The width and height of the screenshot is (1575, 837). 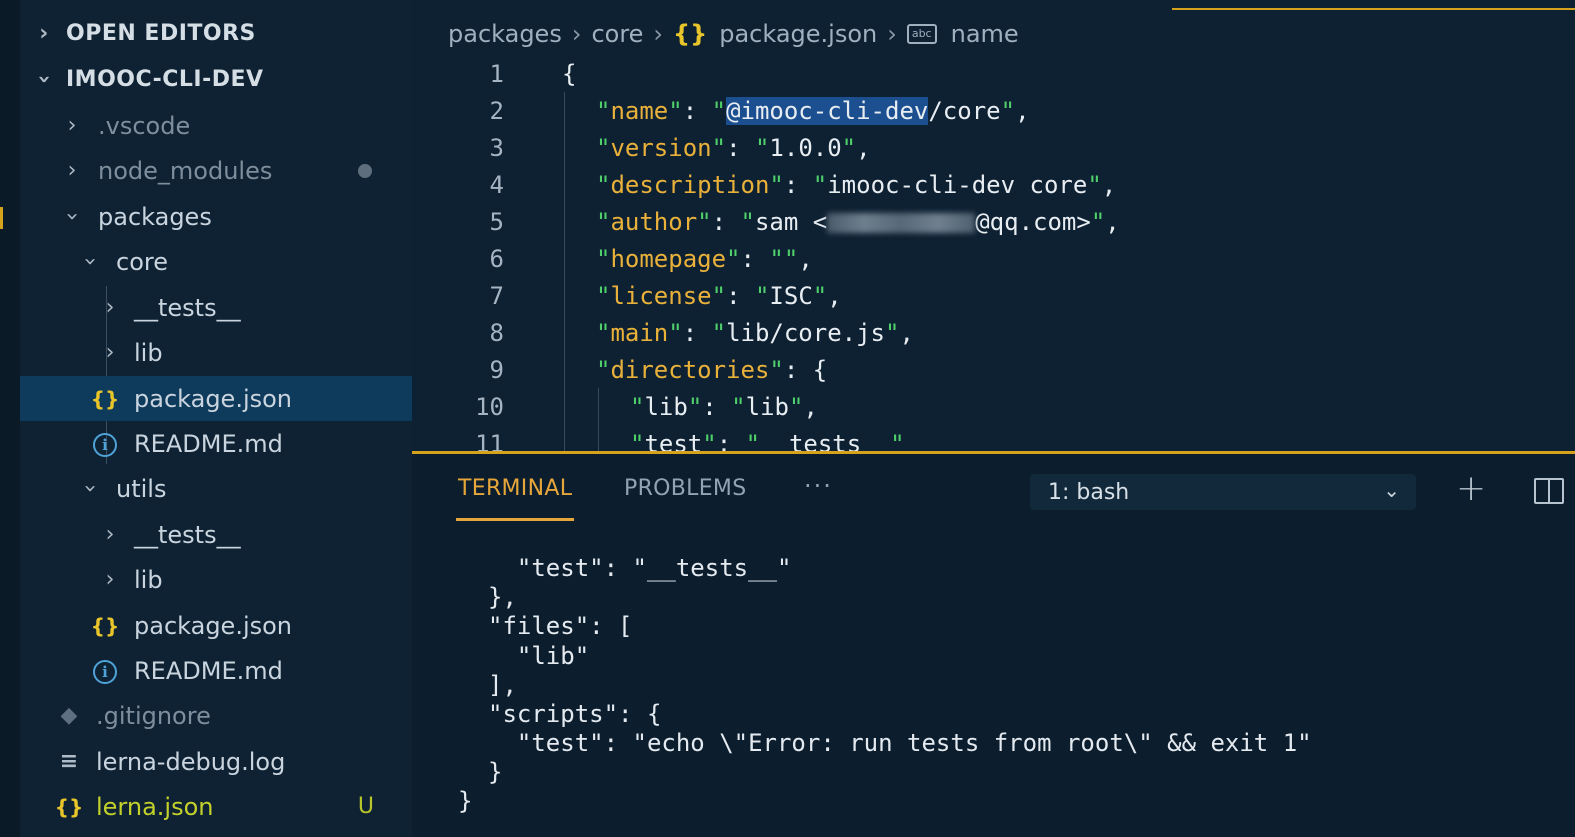 What do you see at coordinates (818, 486) in the screenshot?
I see `more-actions-icon: ···` at bounding box center [818, 486].